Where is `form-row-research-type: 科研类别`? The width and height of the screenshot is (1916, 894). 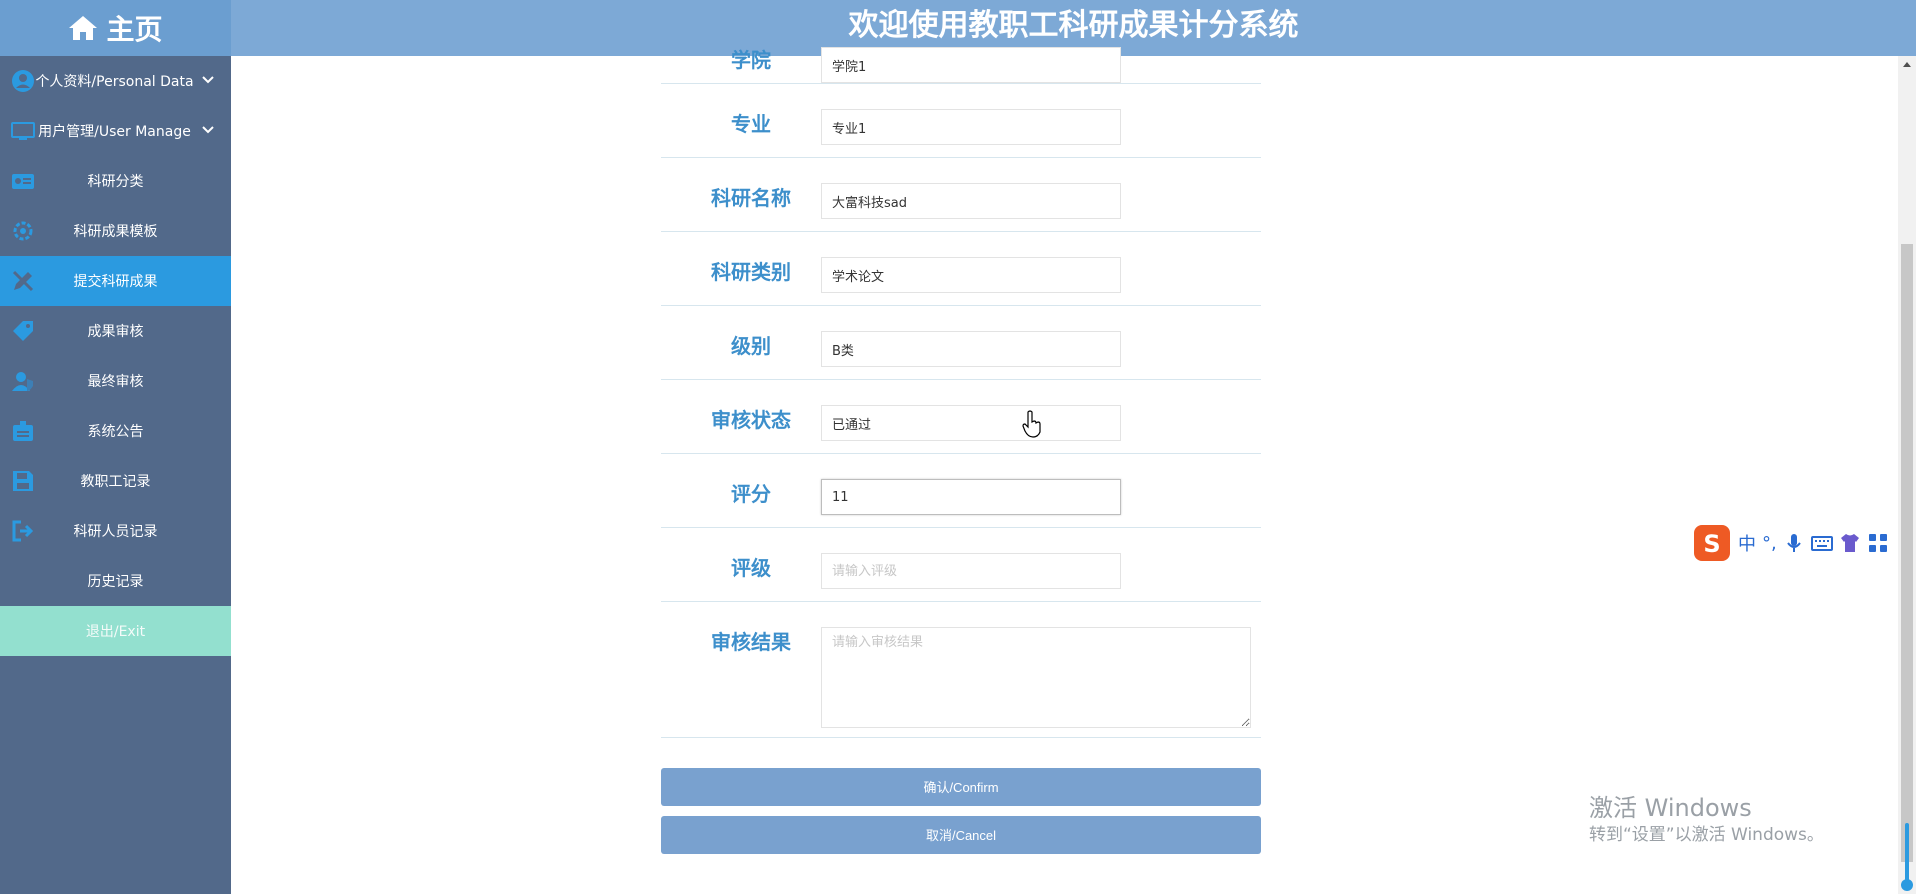 form-row-research-type: 科研类别 is located at coordinates (961, 269).